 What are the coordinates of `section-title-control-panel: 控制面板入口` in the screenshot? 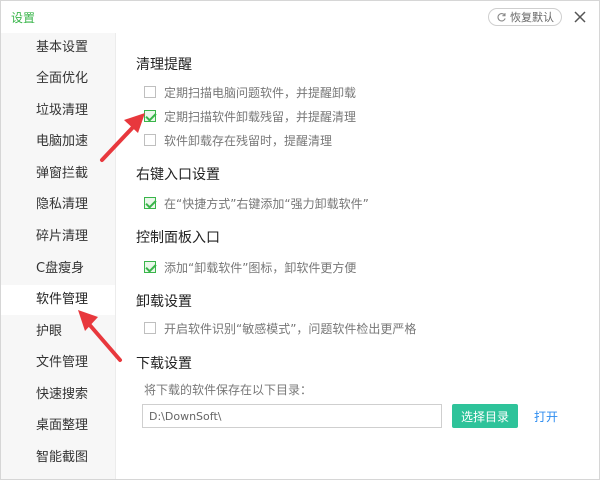 It's located at (178, 238).